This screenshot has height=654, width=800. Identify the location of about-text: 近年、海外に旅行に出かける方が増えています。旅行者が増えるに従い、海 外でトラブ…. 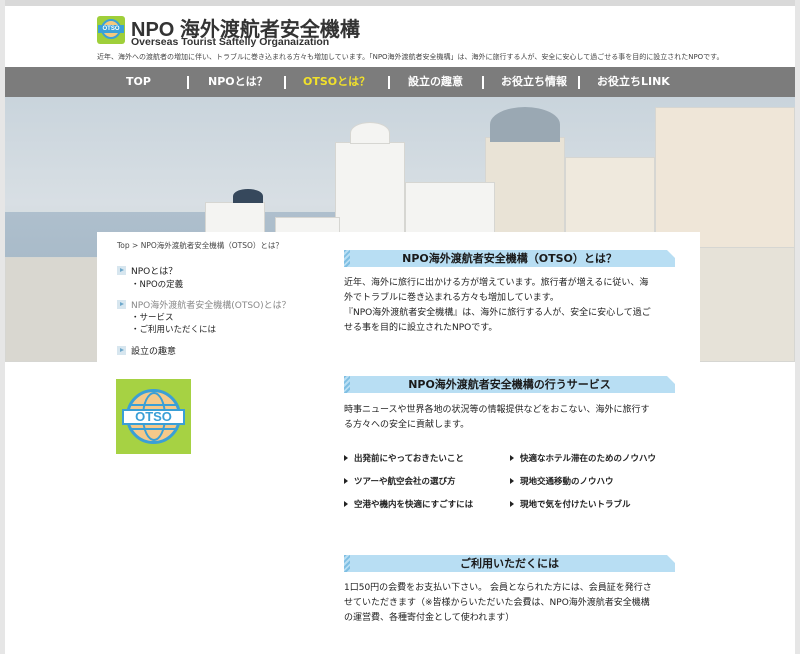
(510, 306).